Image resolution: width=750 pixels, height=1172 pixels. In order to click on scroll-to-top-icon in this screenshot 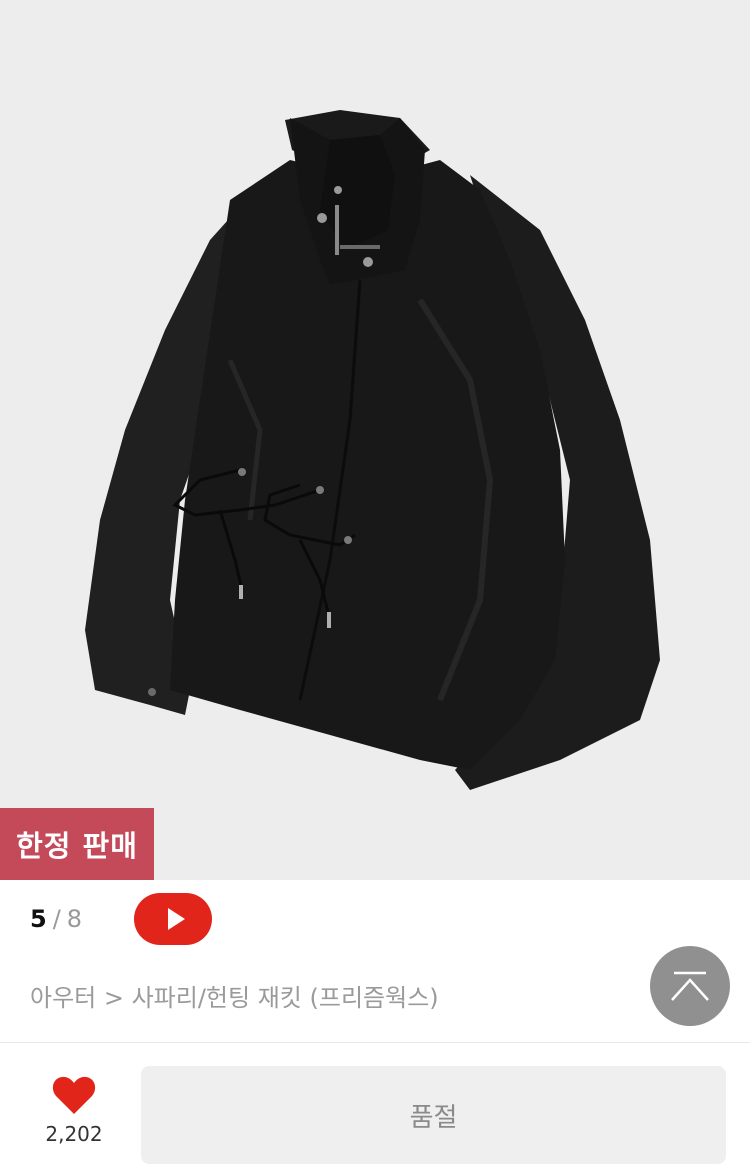, I will do `click(690, 986)`.